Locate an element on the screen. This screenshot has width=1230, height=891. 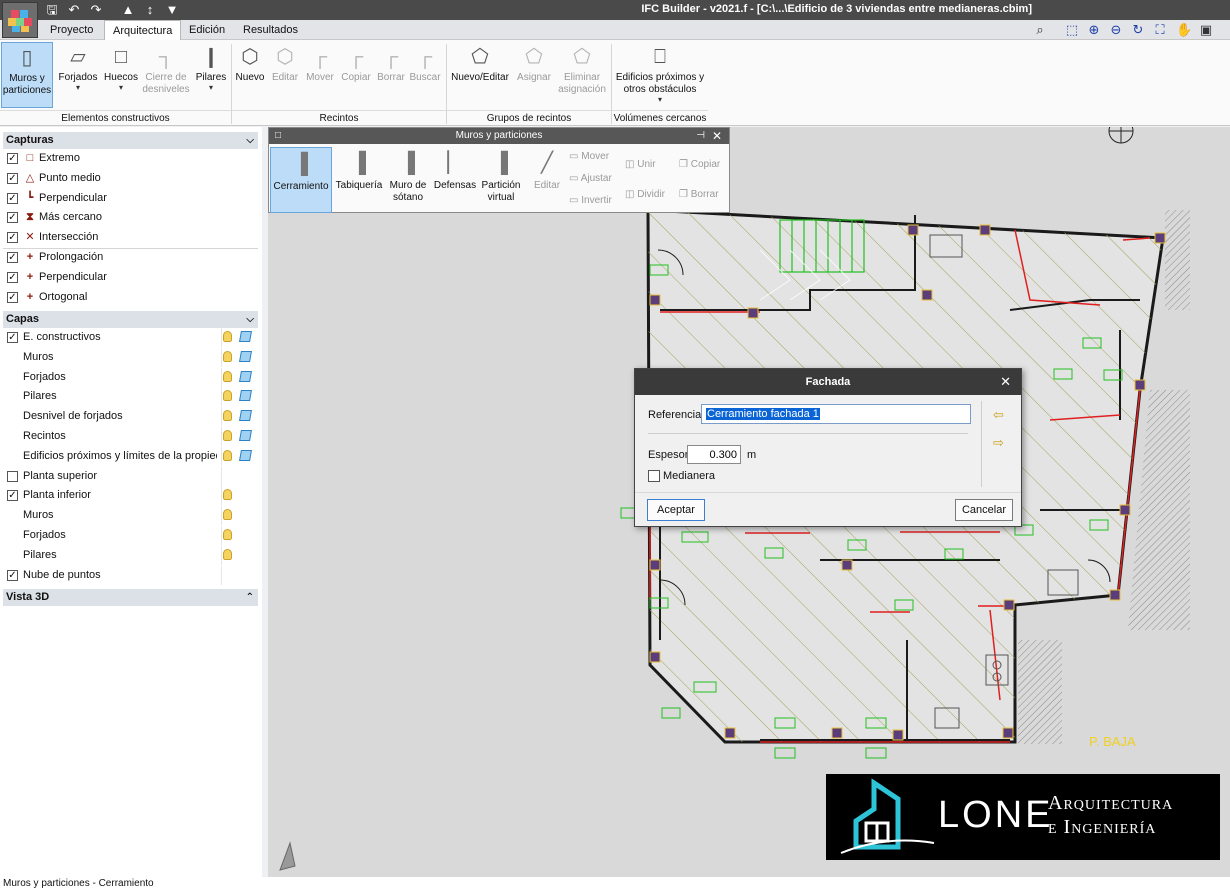
tabiqueria-button: ▐ Tabiquería is located at coordinates (359, 180).